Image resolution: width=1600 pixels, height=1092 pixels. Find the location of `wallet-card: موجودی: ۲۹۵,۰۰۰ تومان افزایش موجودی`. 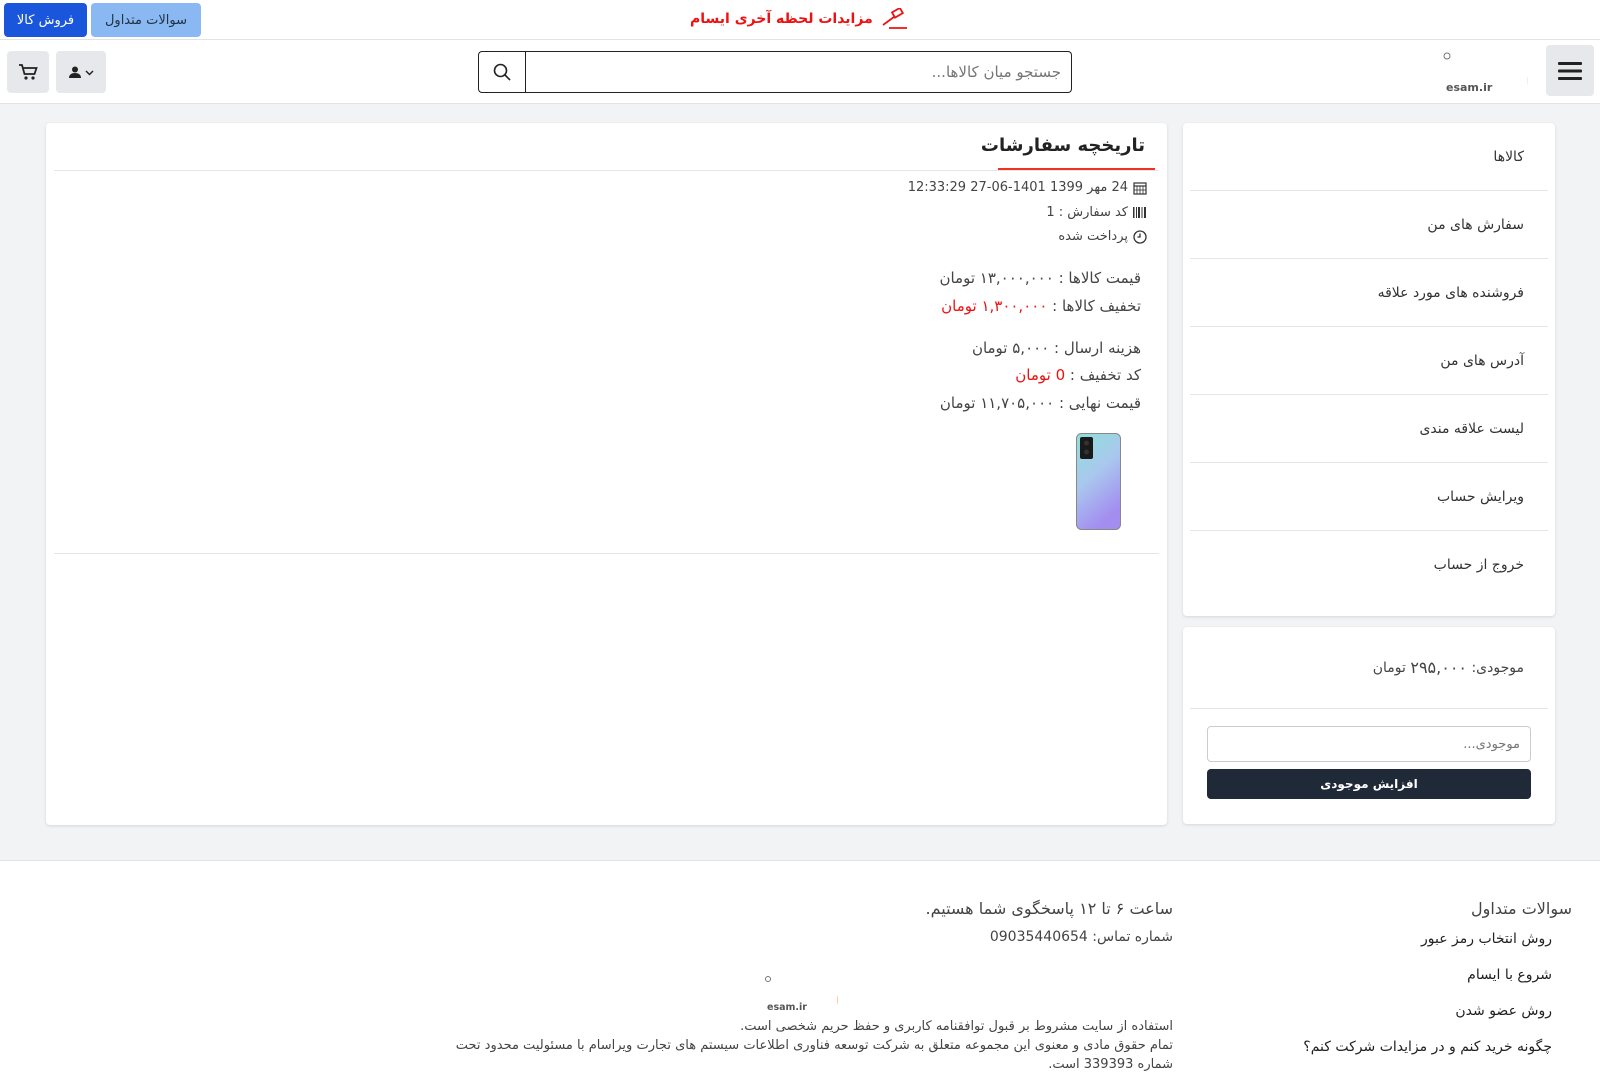

wallet-card: موجودی: ۲۹۵,۰۰۰ تومان افزایش موجودی is located at coordinates (1369, 725).